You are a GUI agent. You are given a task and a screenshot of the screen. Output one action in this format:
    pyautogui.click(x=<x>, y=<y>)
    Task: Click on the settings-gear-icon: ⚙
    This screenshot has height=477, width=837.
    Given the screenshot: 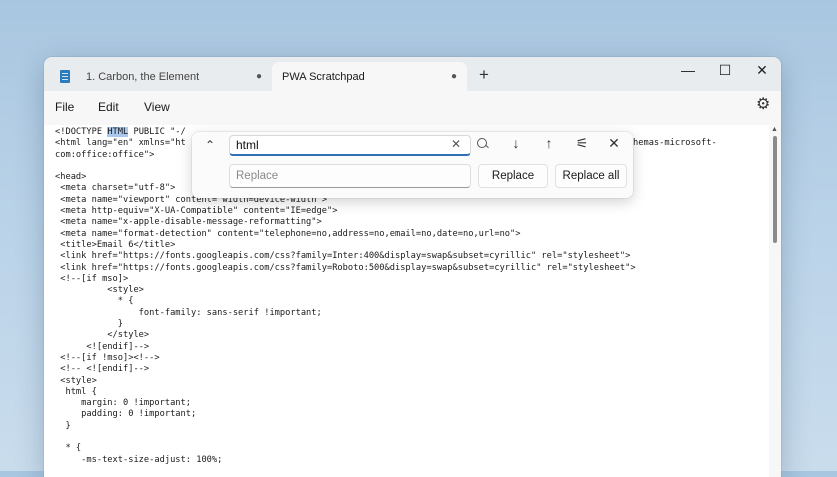 What is the action you would take?
    pyautogui.click(x=763, y=104)
    